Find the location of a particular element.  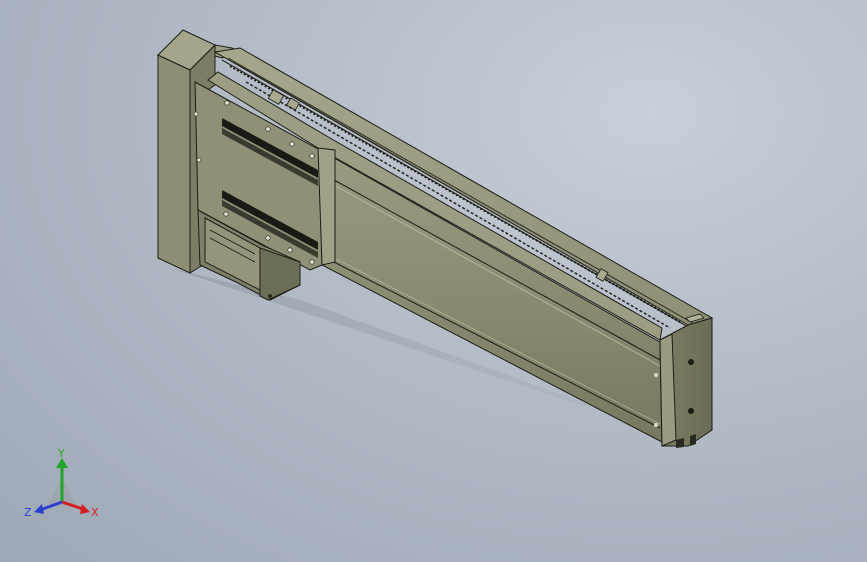

z-axis-arrow is located at coordinates (39, 509).